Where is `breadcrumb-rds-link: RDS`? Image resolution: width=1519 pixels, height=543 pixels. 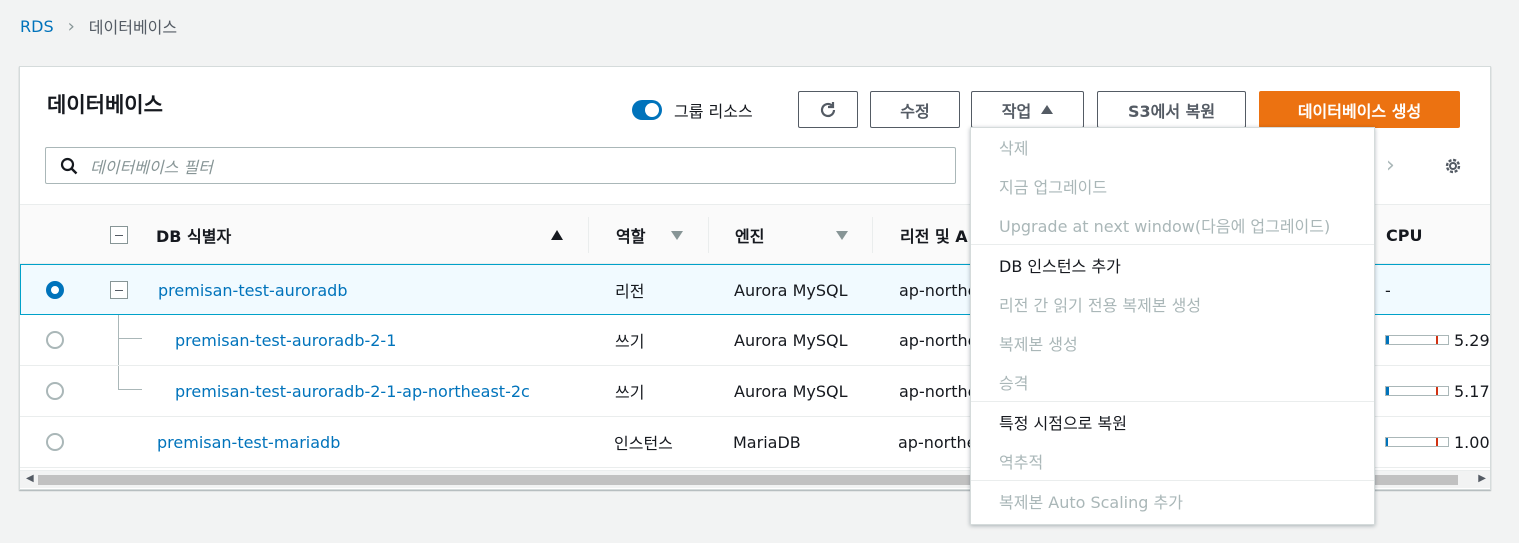
breadcrumb-rds-link: RDS is located at coordinates (37, 26).